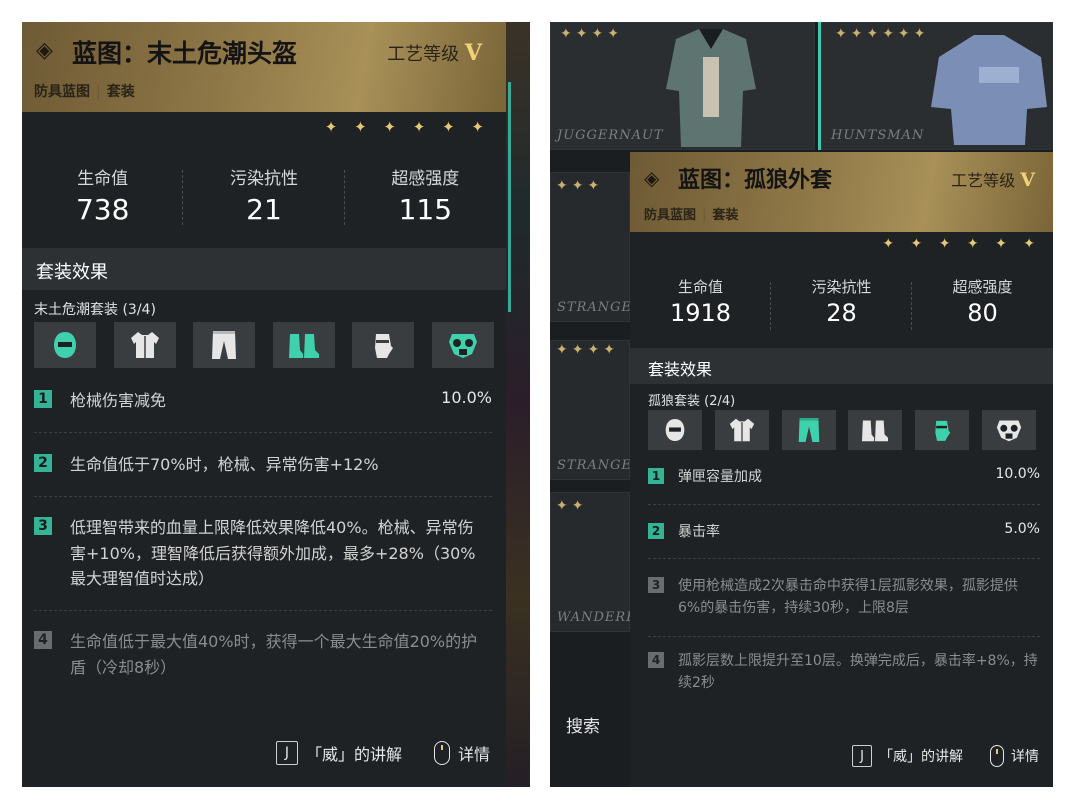 The height and width of the screenshot is (810, 1080). What do you see at coordinates (711, 88) in the screenshot?
I see `jacket-icon` at bounding box center [711, 88].